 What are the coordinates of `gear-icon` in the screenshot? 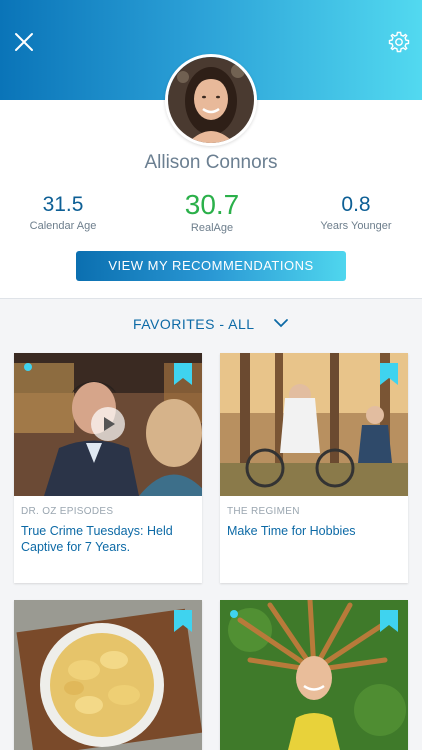 It's located at (399, 42).